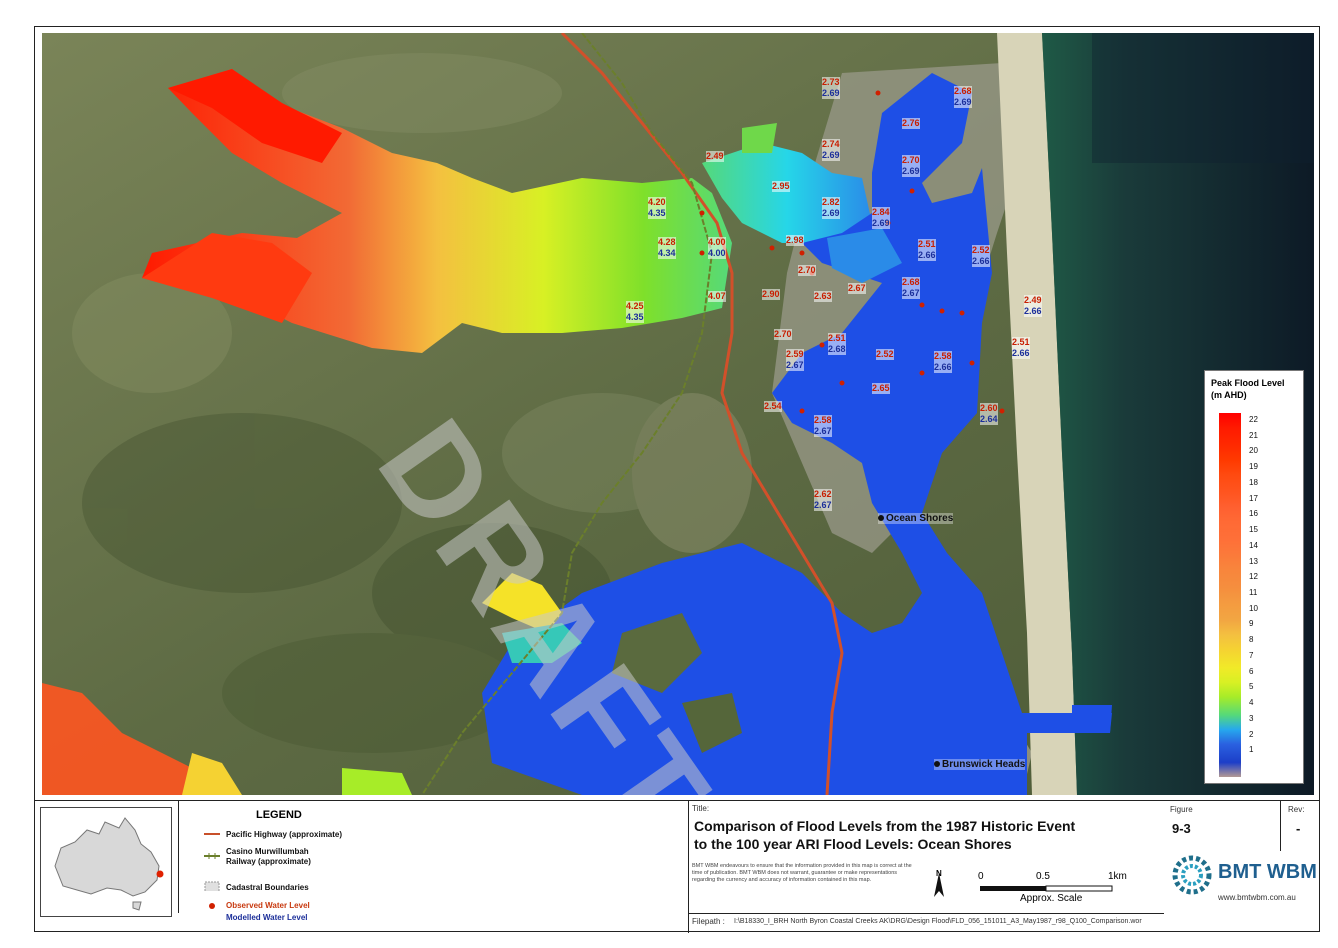 The height and width of the screenshot is (948, 1338). I want to click on level-label: 2.49, so click(715, 156).